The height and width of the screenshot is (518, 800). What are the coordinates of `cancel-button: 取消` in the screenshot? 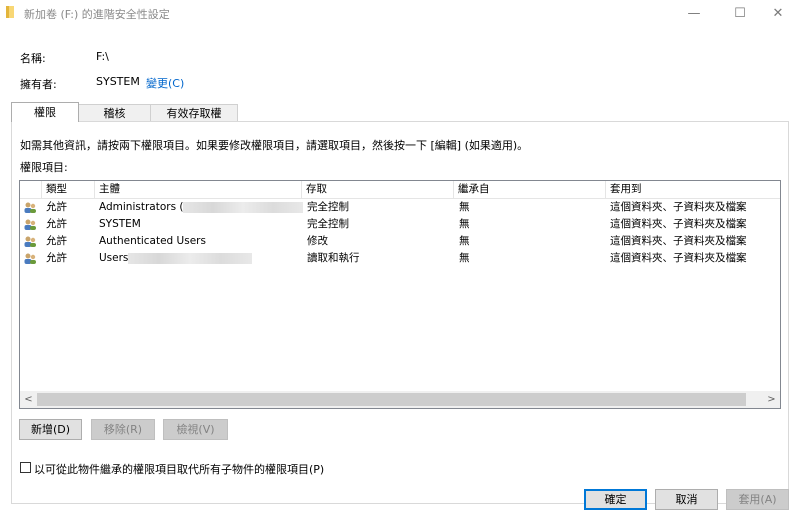 It's located at (686, 499).